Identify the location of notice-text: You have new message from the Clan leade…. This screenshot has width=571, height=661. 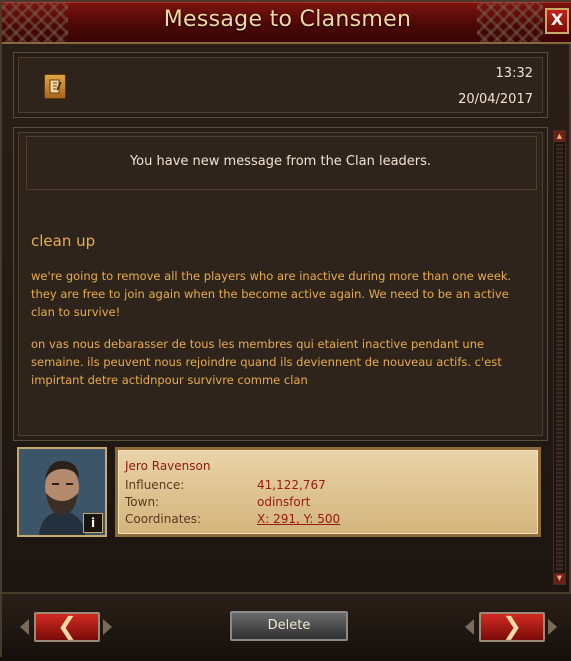
(280, 161).